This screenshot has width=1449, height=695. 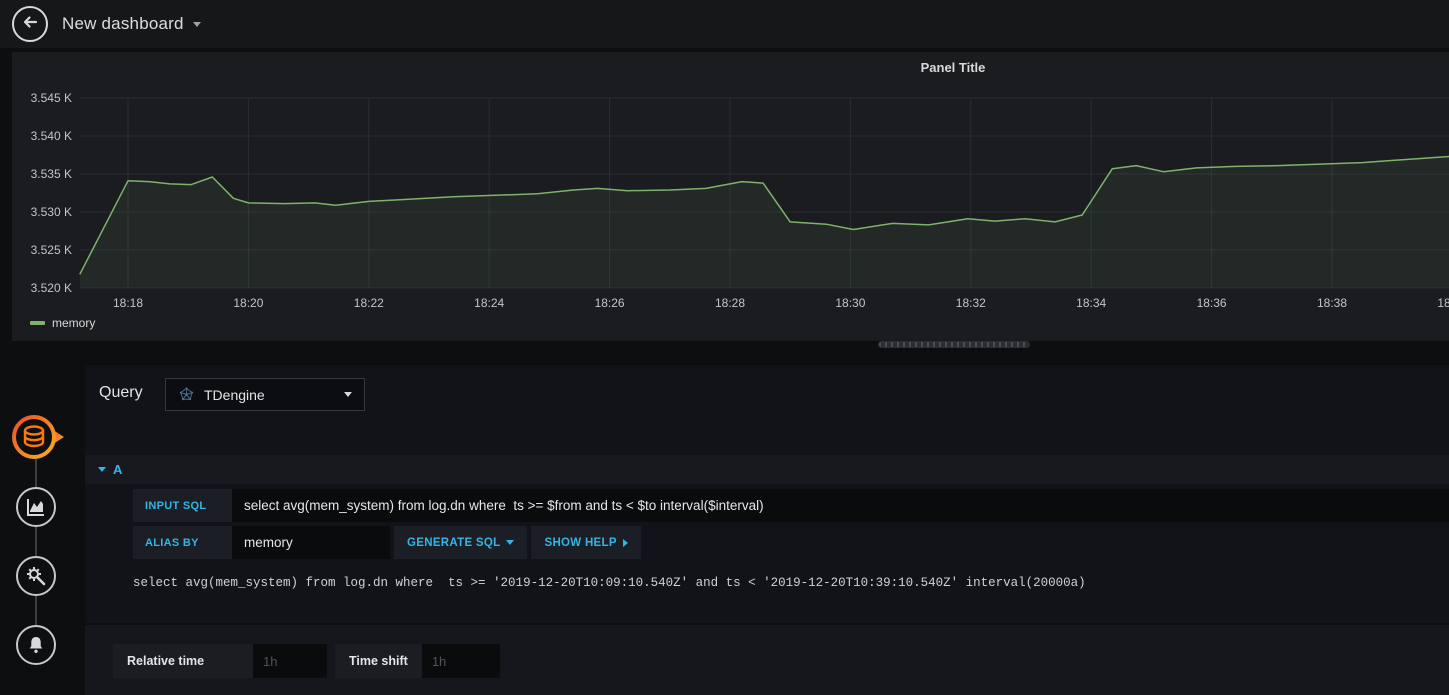 What do you see at coordinates (183, 661) in the screenshot?
I see `relative-time-label: Relative time` at bounding box center [183, 661].